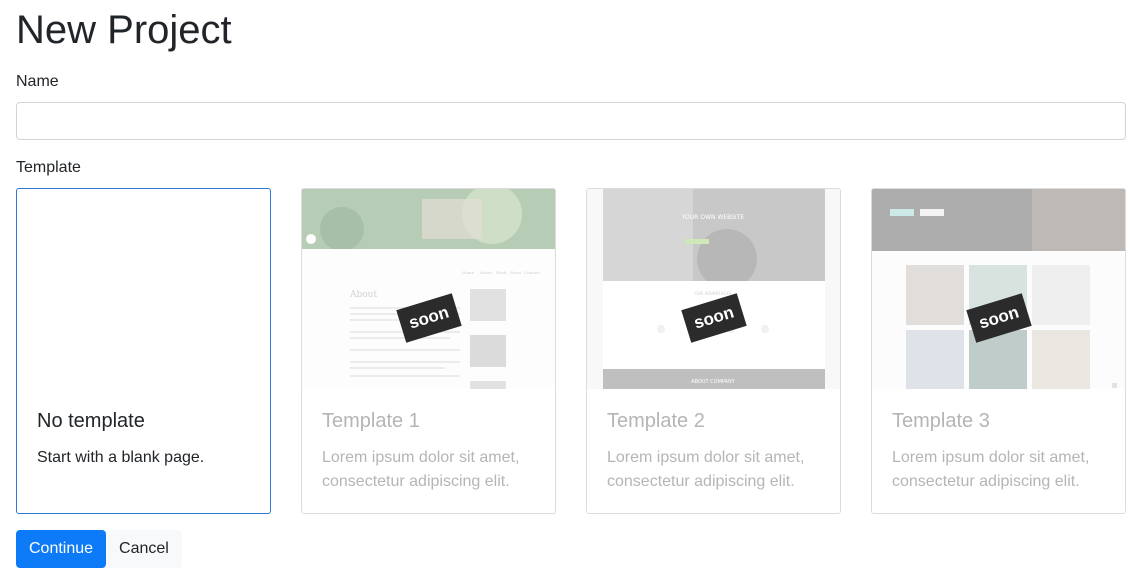 Image resolution: width=1138 pixels, height=584 pixels. Describe the element at coordinates (428, 289) in the screenshot. I see `template-1-preview: Home About Work News Contact About soon` at that location.